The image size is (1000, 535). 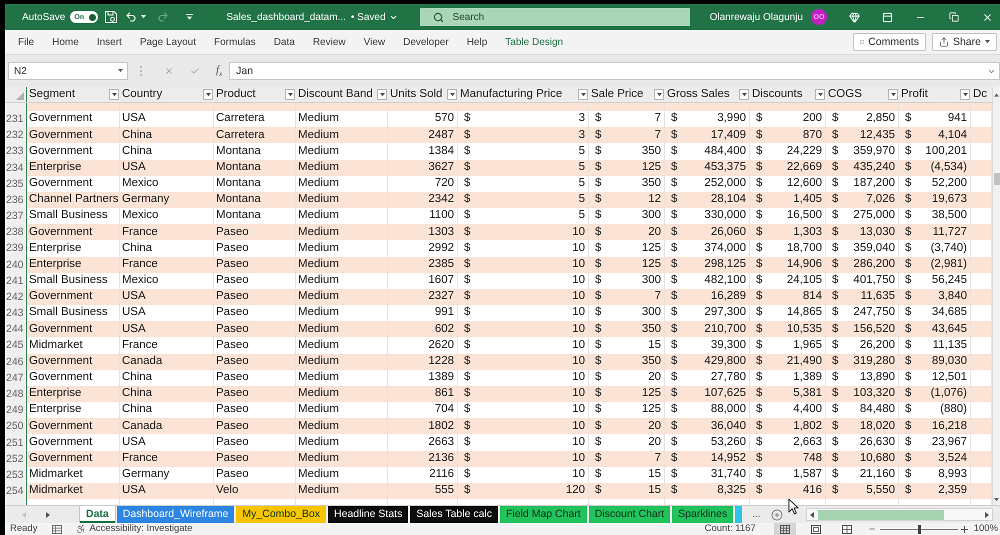 I want to click on ribbon-tab: Home, so click(x=65, y=42).